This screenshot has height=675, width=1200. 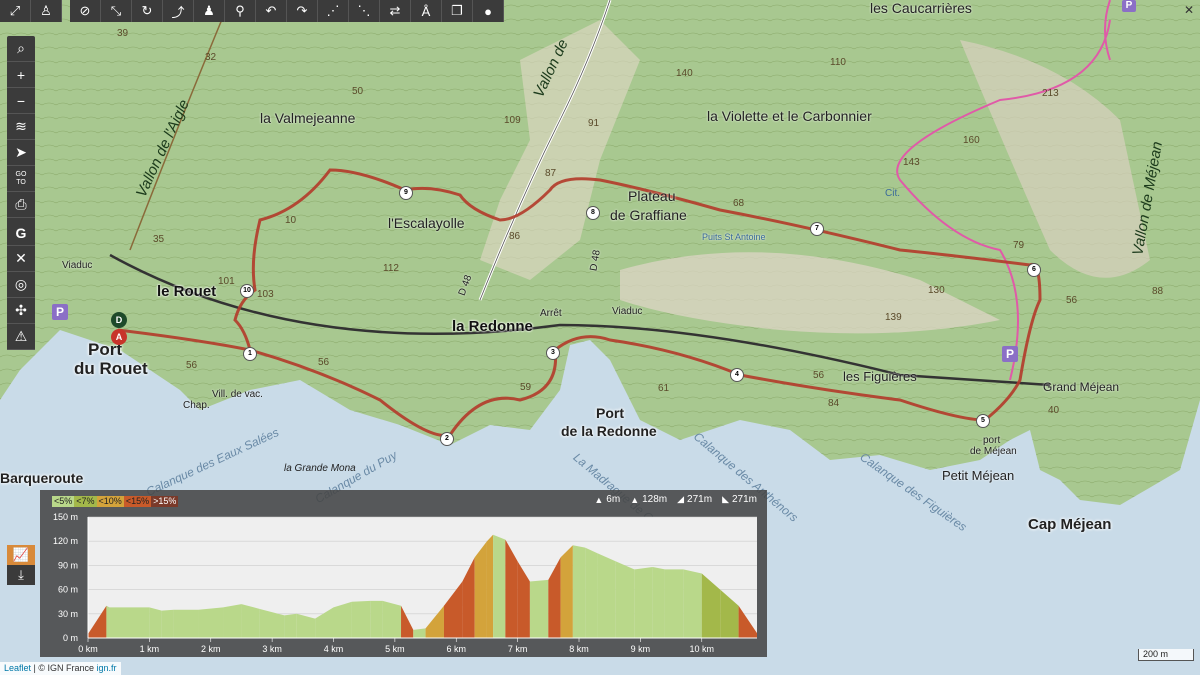 What do you see at coordinates (21, 311) in the screenshot?
I see `compass-icon: ✣` at bounding box center [21, 311].